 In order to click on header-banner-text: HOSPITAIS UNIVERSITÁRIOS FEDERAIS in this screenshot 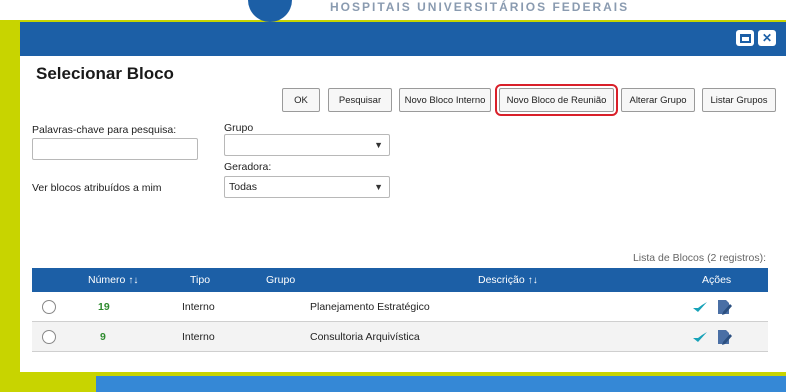, I will do `click(480, 7)`.